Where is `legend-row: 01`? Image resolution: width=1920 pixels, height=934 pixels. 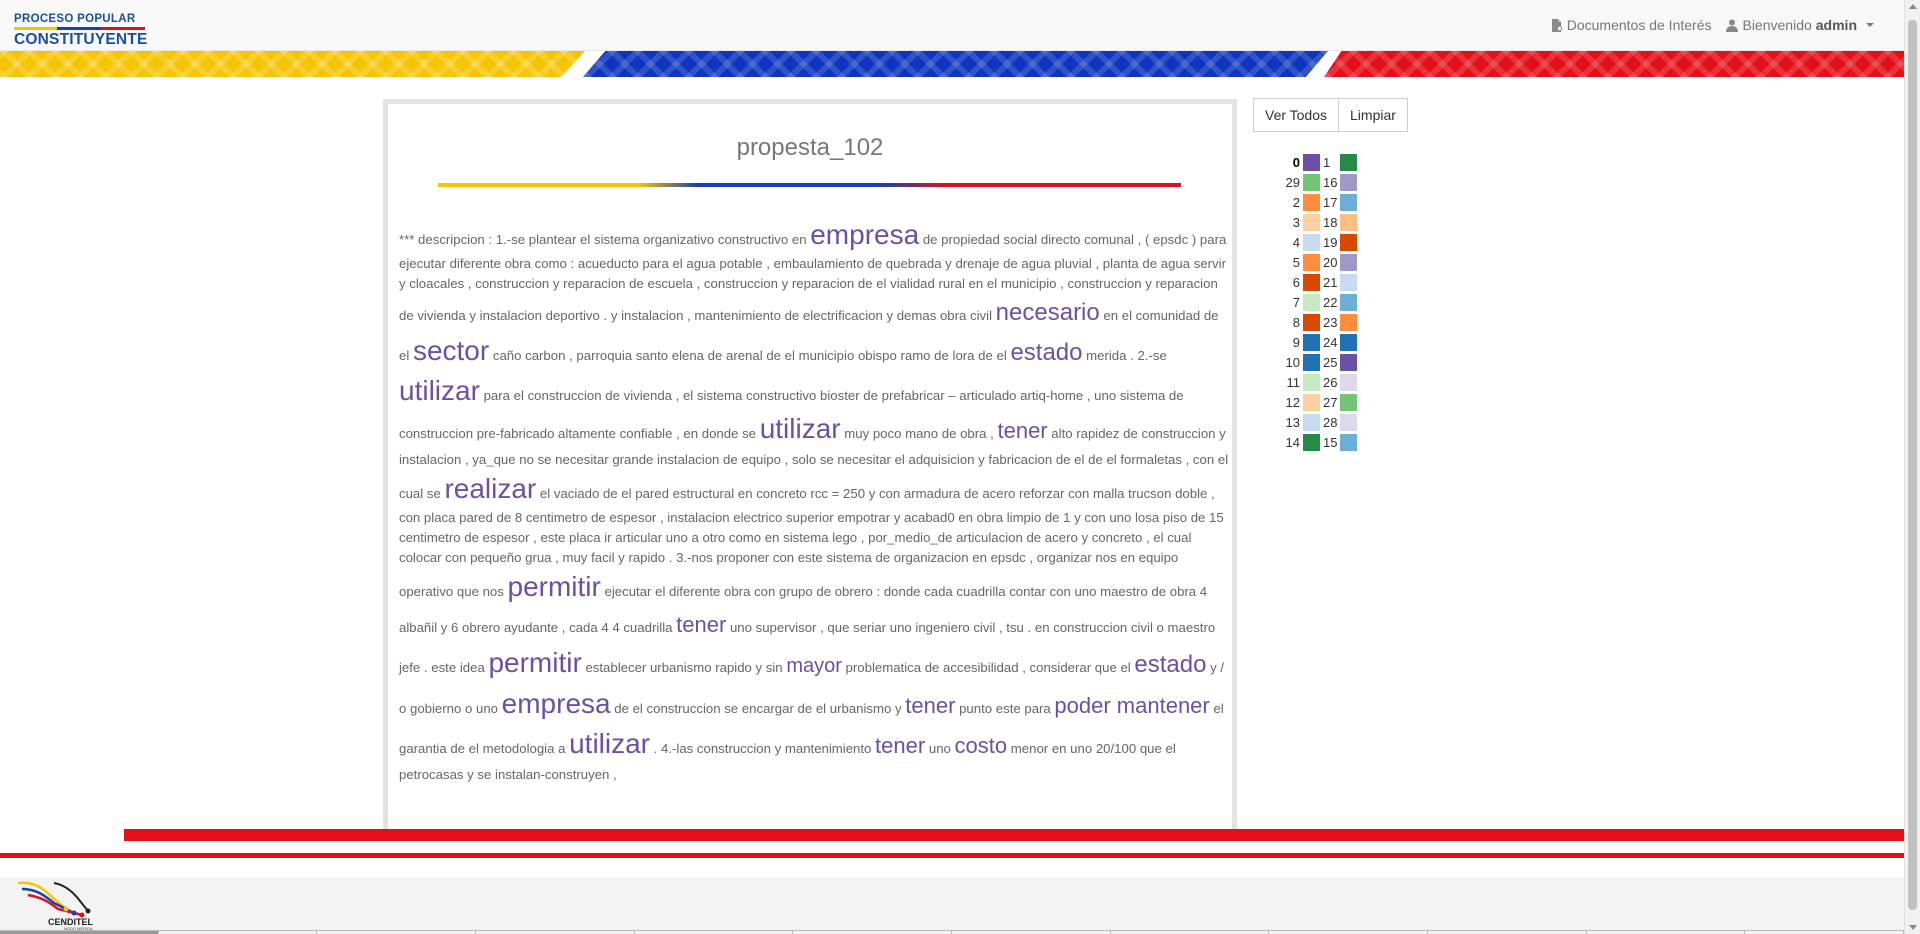 legend-row: 01 is located at coordinates (1319, 162).